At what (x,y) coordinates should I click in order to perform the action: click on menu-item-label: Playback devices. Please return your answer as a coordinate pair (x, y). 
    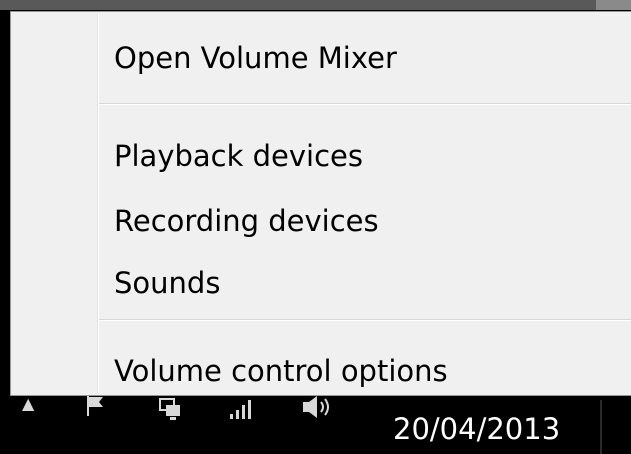
    Looking at the image, I should click on (238, 156).